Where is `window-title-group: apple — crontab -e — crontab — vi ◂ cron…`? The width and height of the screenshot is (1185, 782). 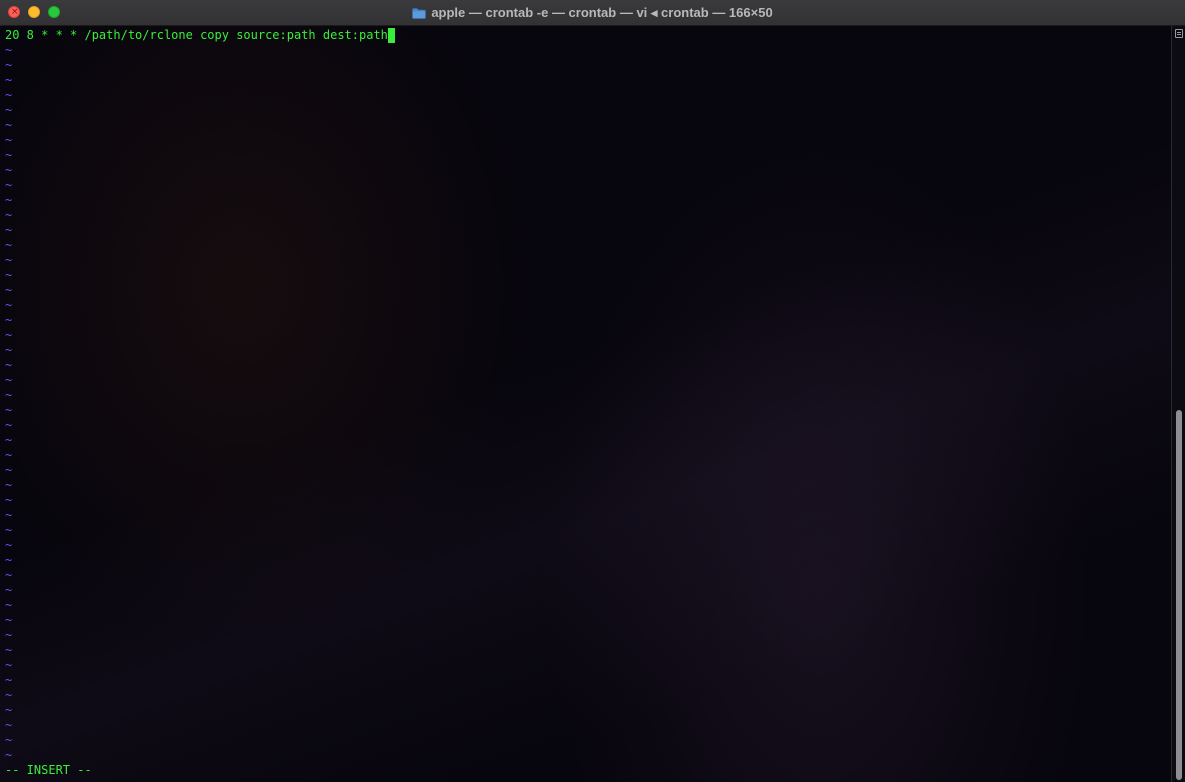
window-title-group: apple — crontab -e — crontab — vi ◂ cron… is located at coordinates (592, 13).